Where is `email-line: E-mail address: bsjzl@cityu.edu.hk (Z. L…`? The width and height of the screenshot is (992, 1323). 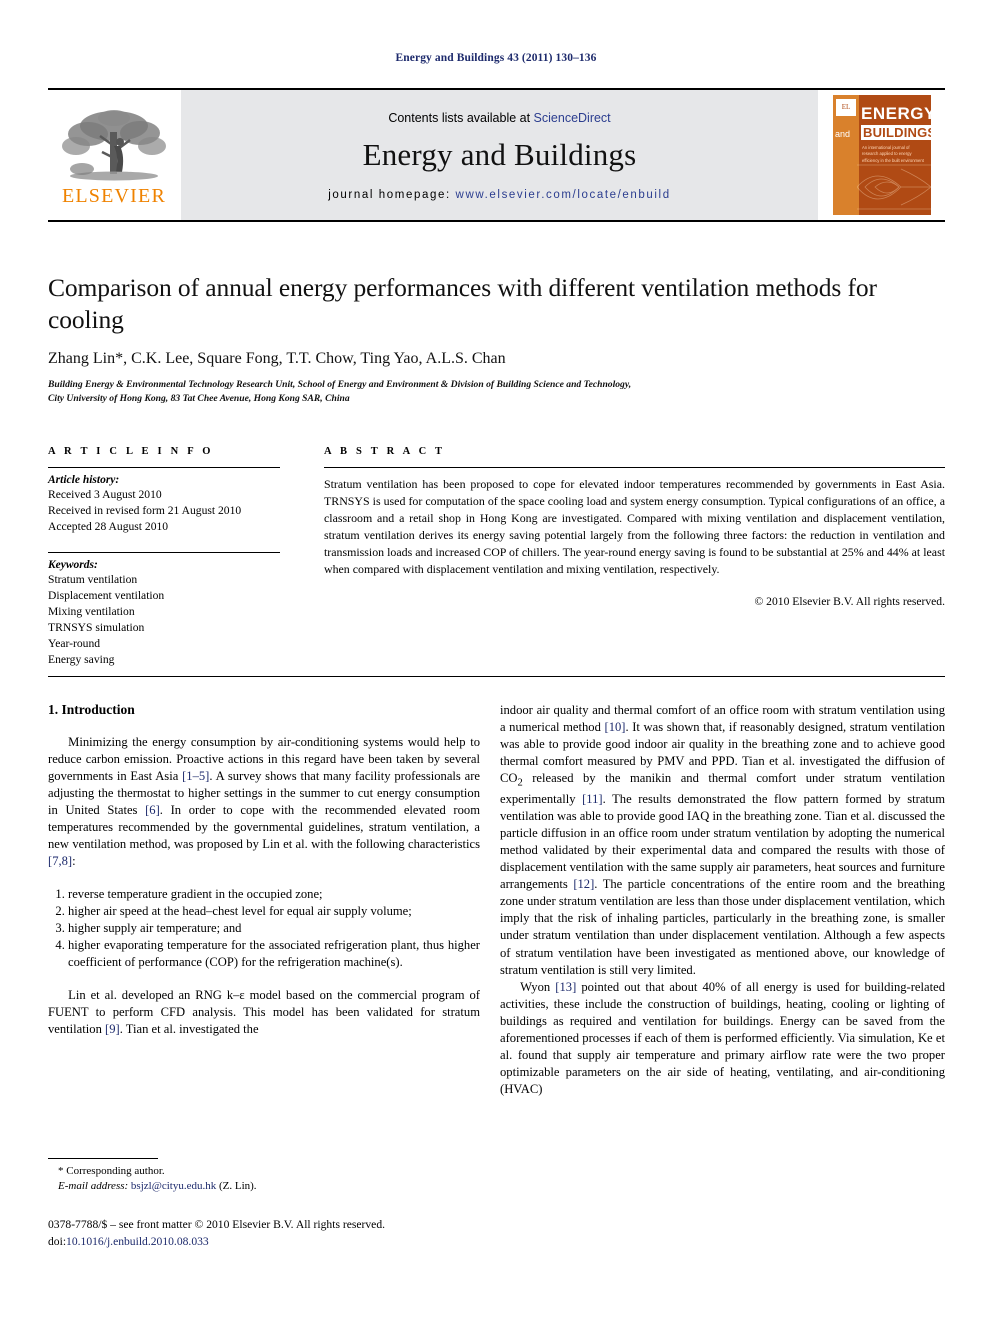
email-line: E-mail address: bsjzl@cityu.edu.hk (Z. L… is located at coordinates (264, 1186).